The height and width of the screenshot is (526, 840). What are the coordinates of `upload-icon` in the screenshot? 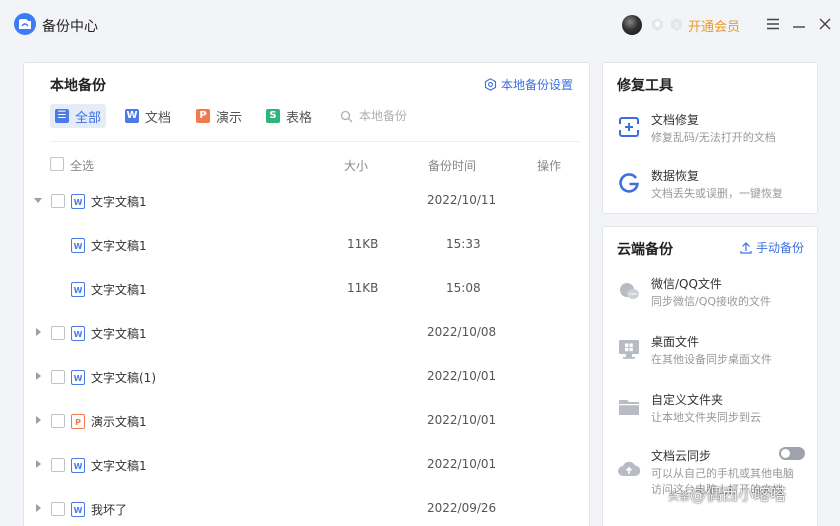 It's located at (746, 247).